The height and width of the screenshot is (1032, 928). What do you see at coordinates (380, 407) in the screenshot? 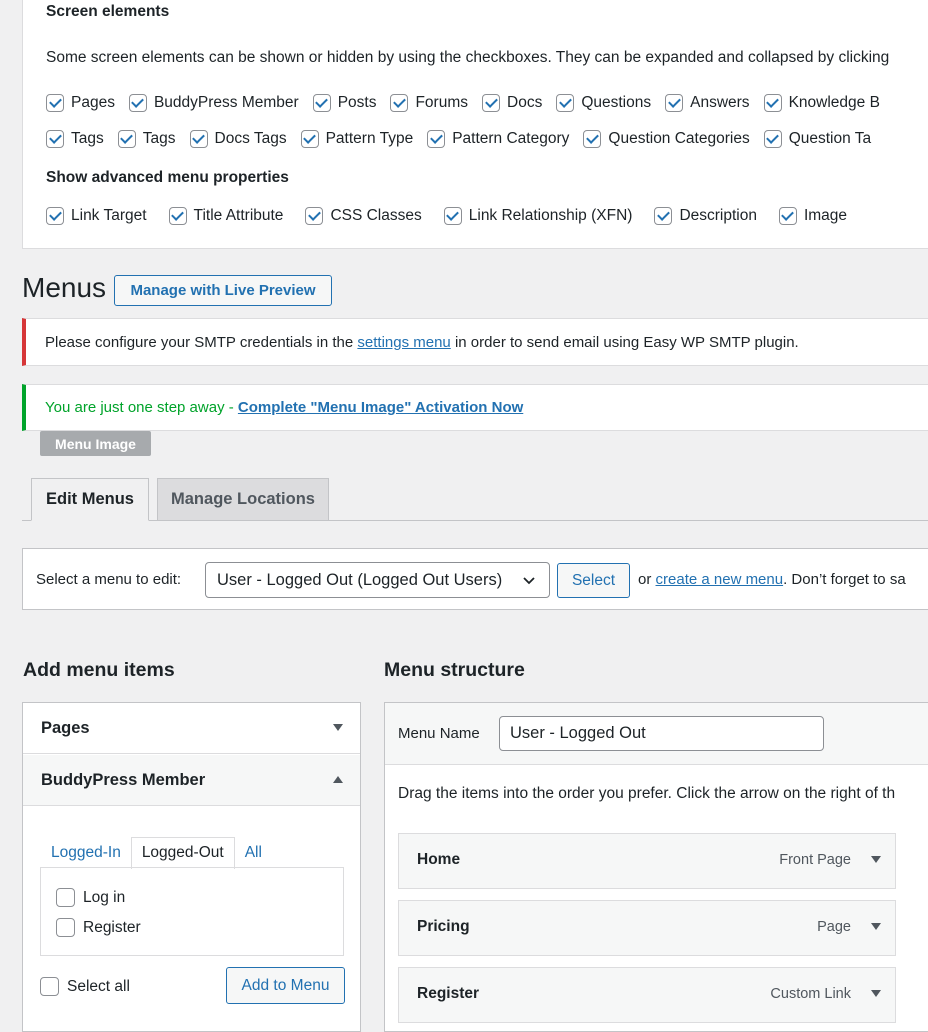
I see `activation-link: Complete "Menu Image" Activation Now` at bounding box center [380, 407].